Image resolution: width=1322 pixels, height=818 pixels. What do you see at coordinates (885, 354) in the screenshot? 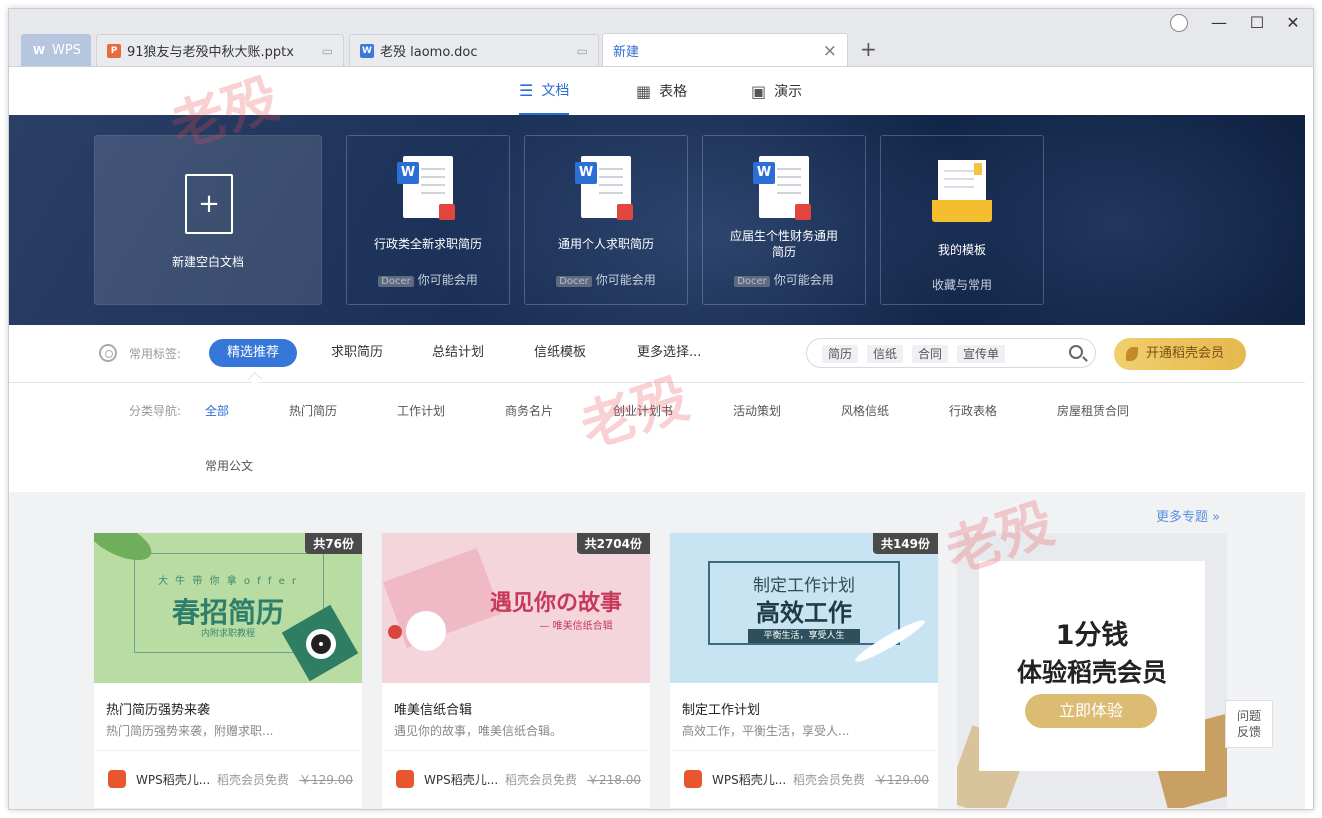
I see `search-chip: 信纸` at bounding box center [885, 354].